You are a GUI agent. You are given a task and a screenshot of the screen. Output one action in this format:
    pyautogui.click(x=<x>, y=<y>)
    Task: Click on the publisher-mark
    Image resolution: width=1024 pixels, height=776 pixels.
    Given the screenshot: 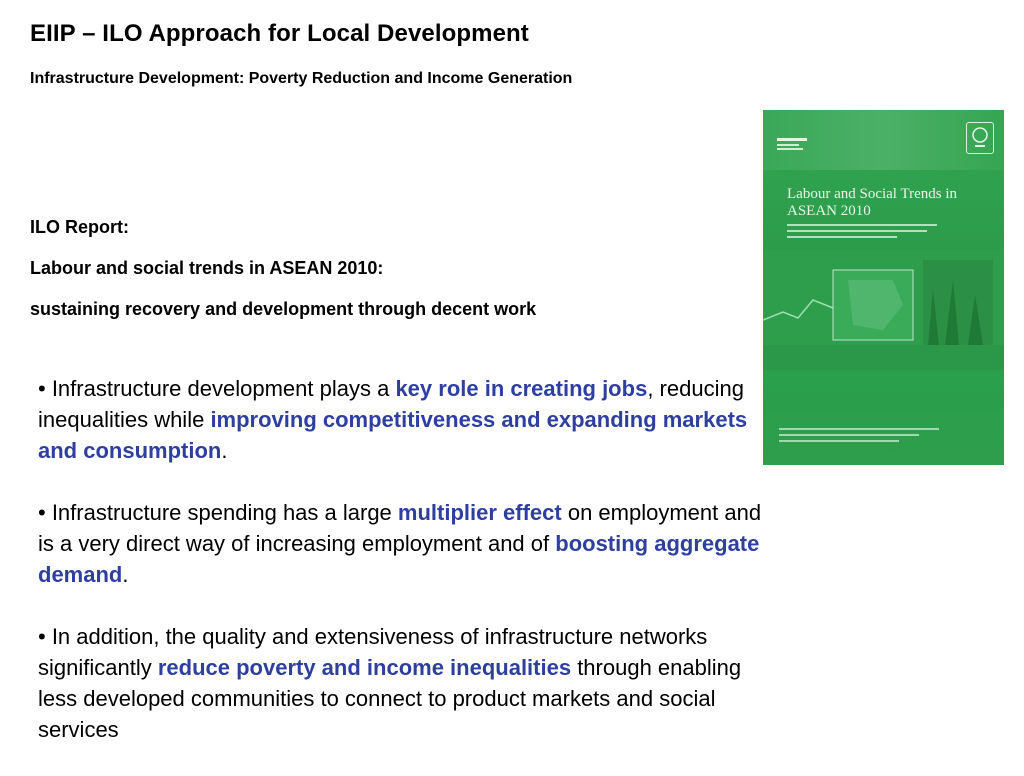 What is the action you would take?
    pyautogui.click(x=797, y=146)
    